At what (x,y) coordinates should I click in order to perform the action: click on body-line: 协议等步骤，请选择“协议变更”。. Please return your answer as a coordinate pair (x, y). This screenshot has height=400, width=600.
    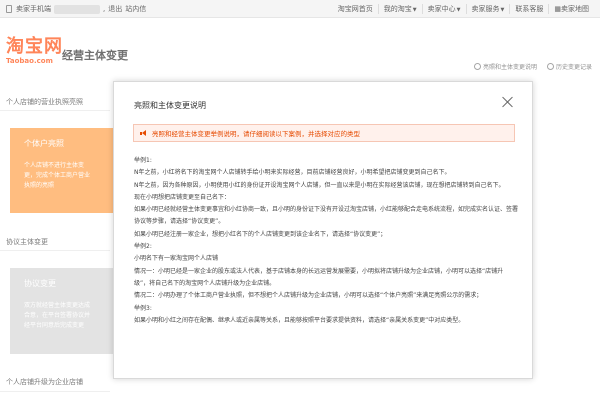
    Looking at the image, I should click on (179, 222).